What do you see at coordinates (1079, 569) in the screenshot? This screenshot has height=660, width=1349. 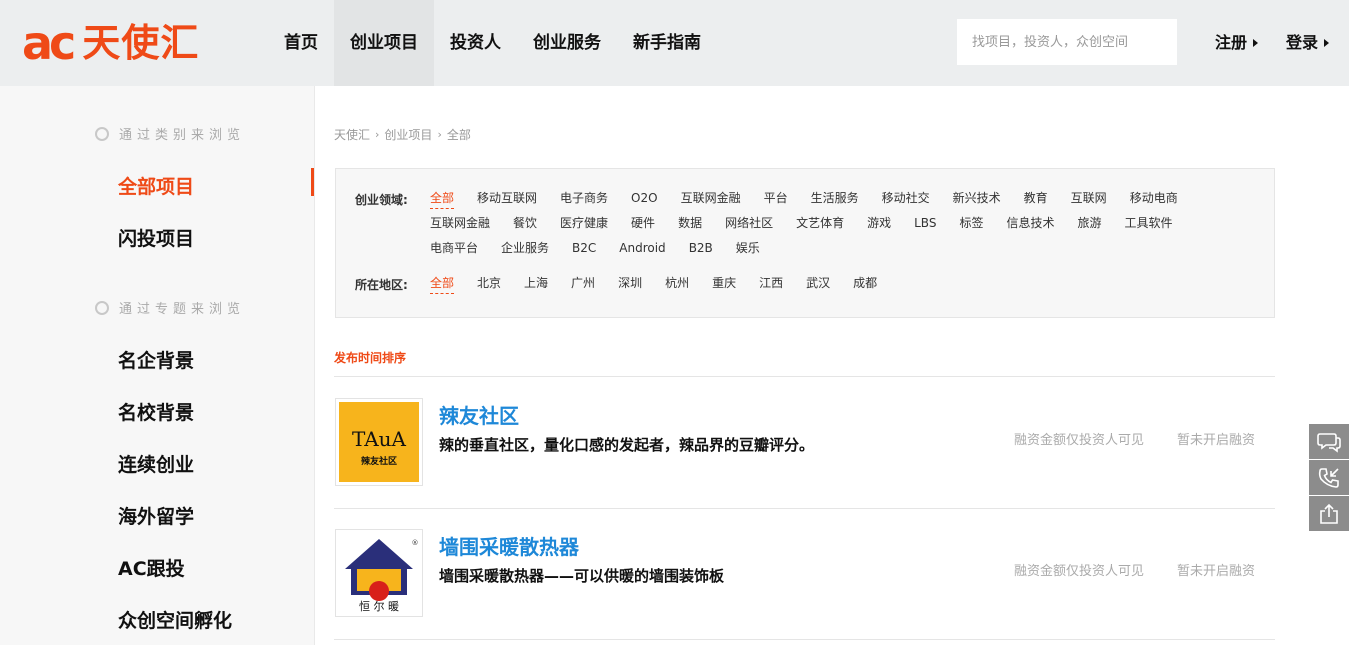 I see `project-funding: 融资金额仅投资人可见` at bounding box center [1079, 569].